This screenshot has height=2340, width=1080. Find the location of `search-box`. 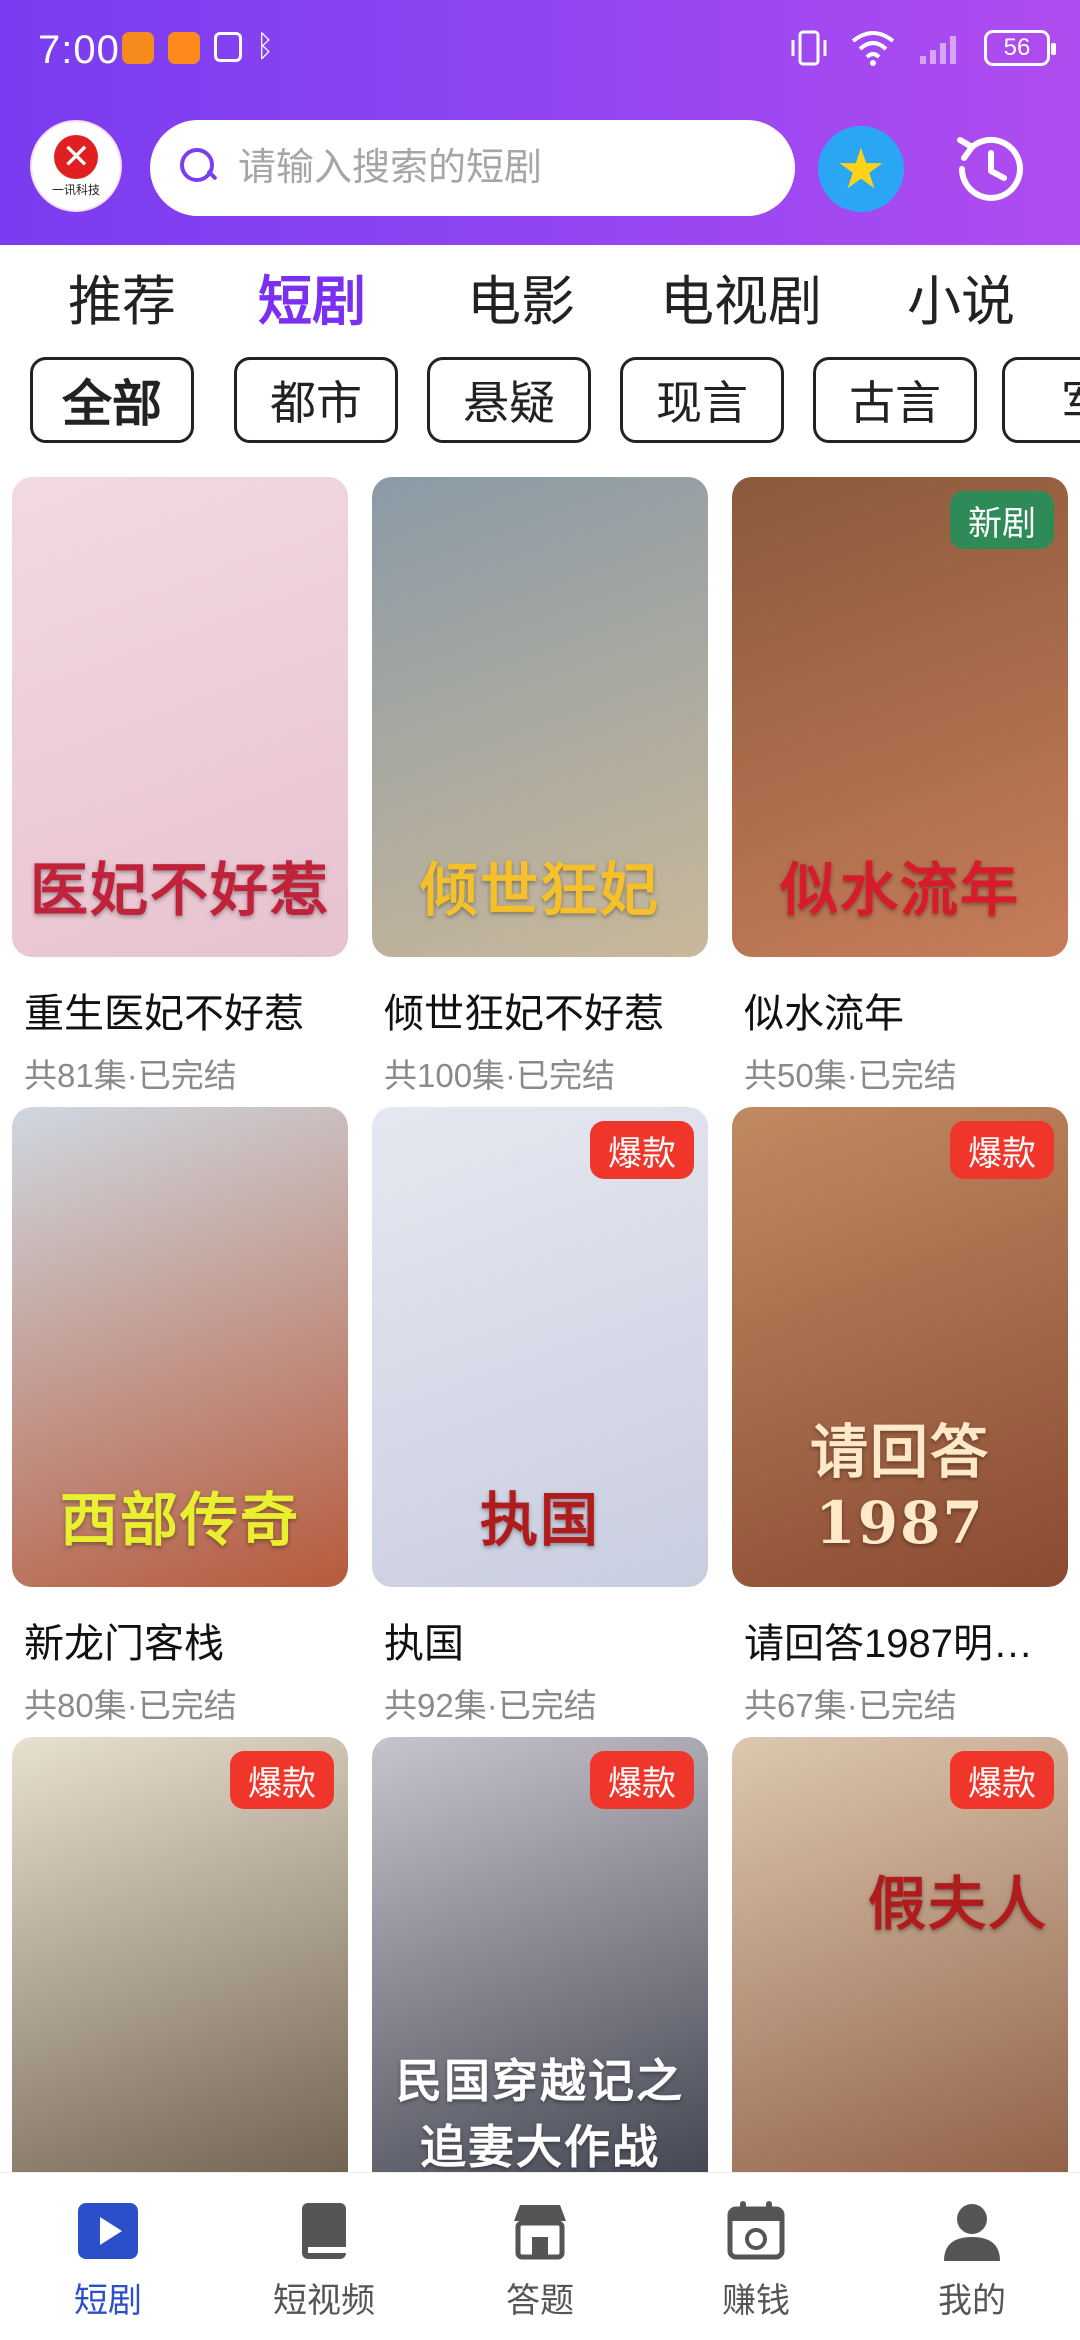

search-box is located at coordinates (472, 168).